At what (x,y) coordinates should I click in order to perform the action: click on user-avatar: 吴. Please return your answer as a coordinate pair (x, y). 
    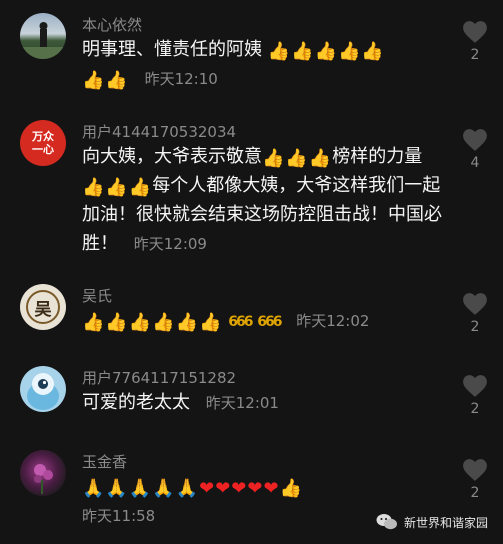
    Looking at the image, I should click on (43, 307).